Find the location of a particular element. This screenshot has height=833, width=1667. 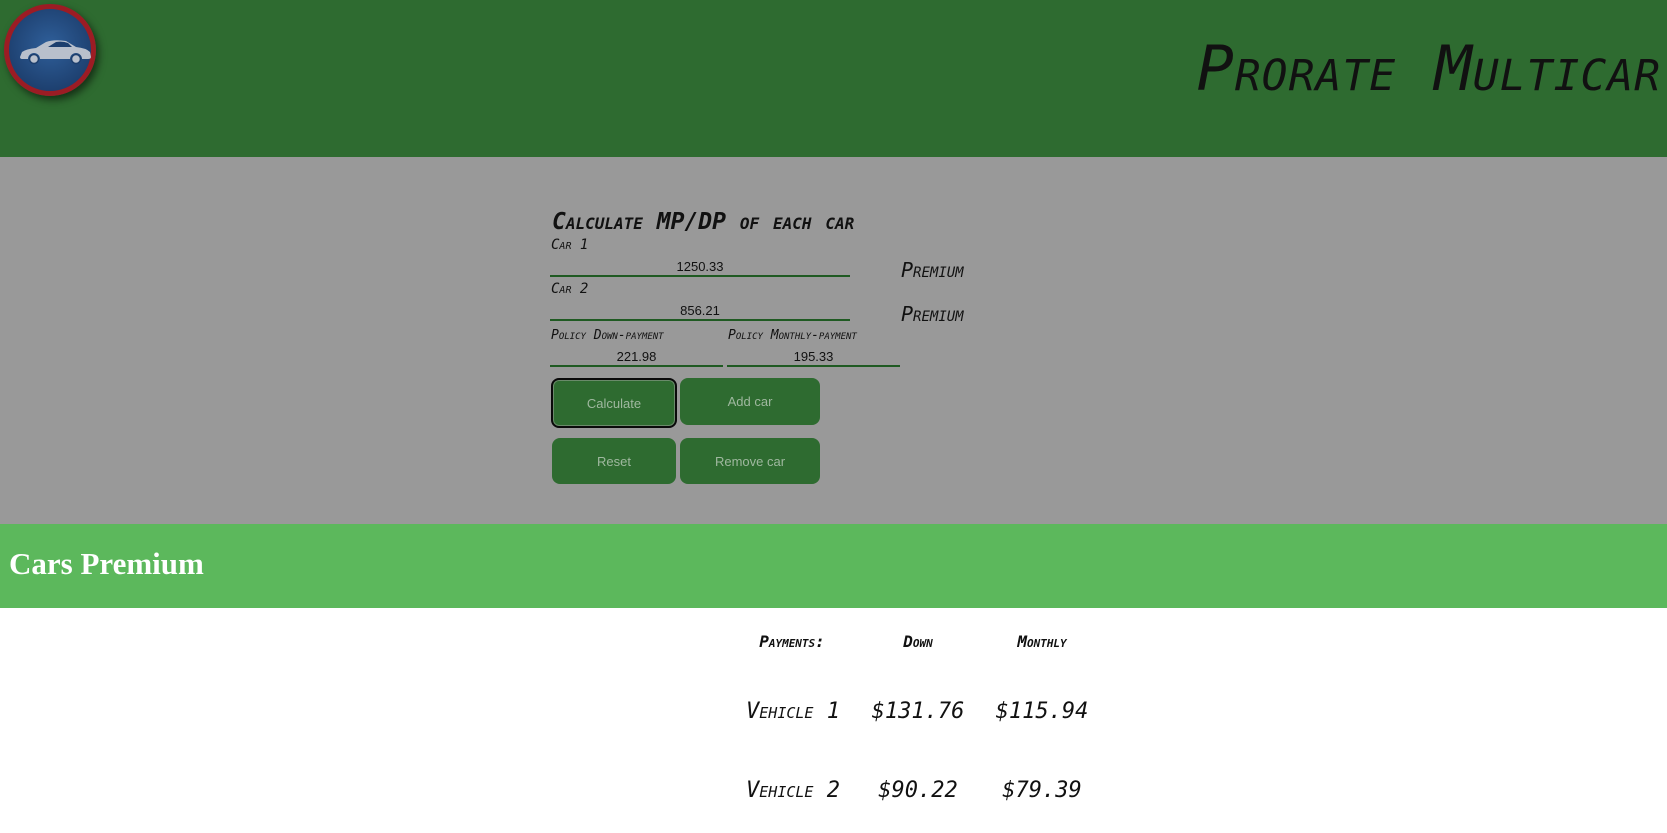

cars-premium-banner: Cars Premium is located at coordinates (833, 566).